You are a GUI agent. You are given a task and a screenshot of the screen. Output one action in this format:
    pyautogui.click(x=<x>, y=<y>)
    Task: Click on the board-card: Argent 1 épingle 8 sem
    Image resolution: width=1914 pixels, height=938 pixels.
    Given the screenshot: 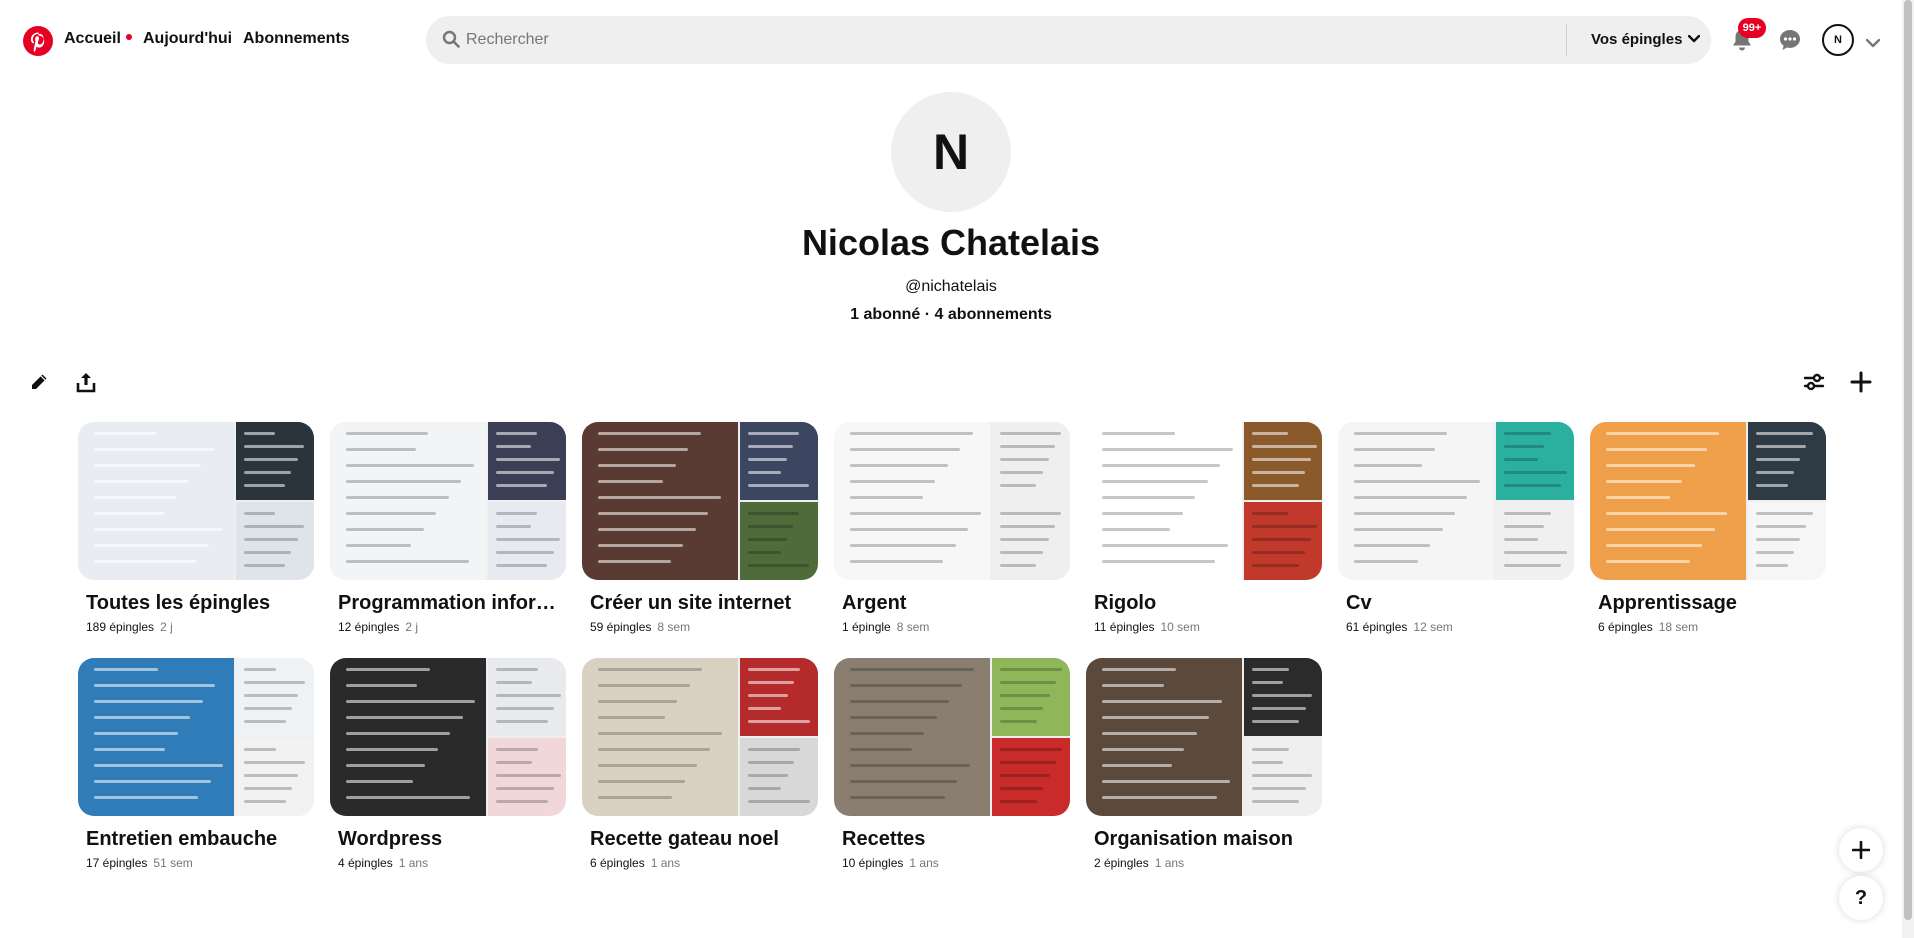 What is the action you would take?
    pyautogui.click(x=952, y=528)
    